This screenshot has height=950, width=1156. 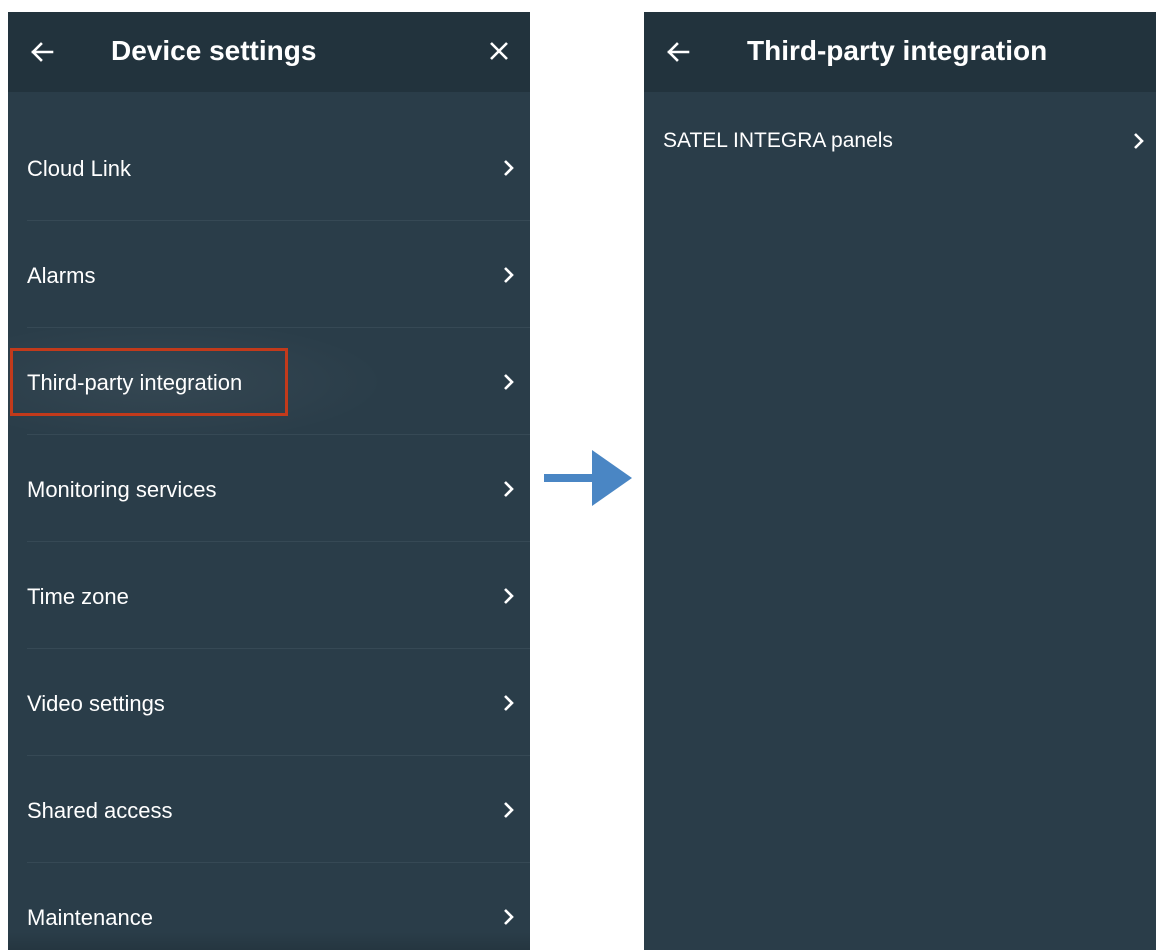 I want to click on menu-item-label: Video settings, so click(x=96, y=703).